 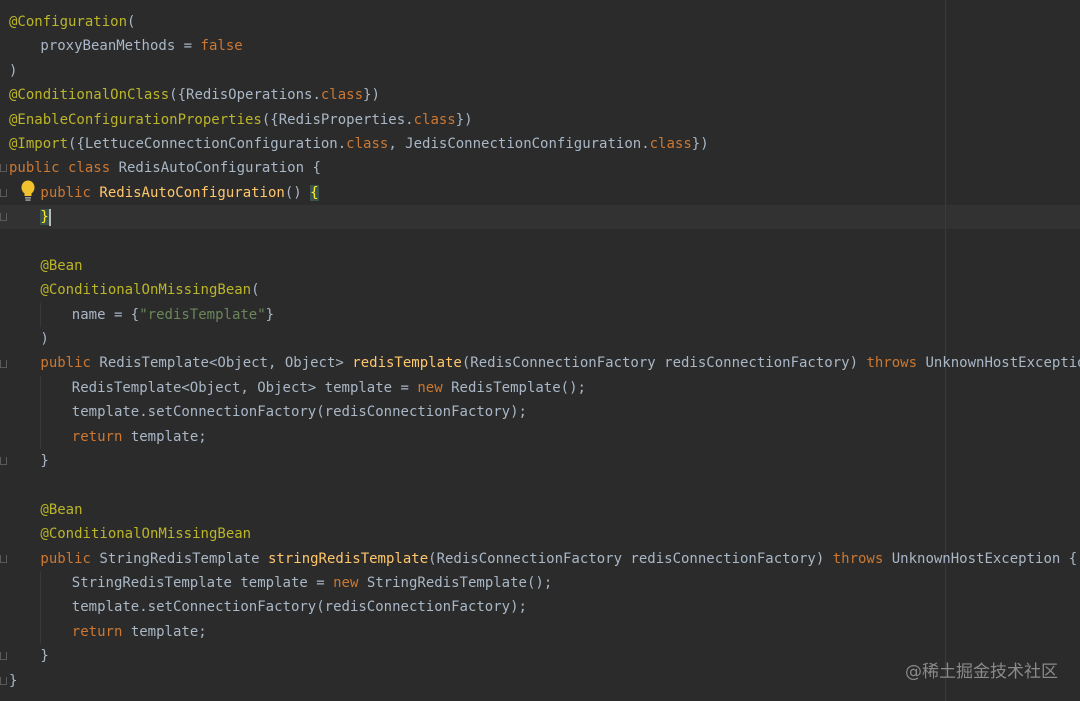 What do you see at coordinates (348, 558) in the screenshot?
I see `code-token: stringRedisTemplate` at bounding box center [348, 558].